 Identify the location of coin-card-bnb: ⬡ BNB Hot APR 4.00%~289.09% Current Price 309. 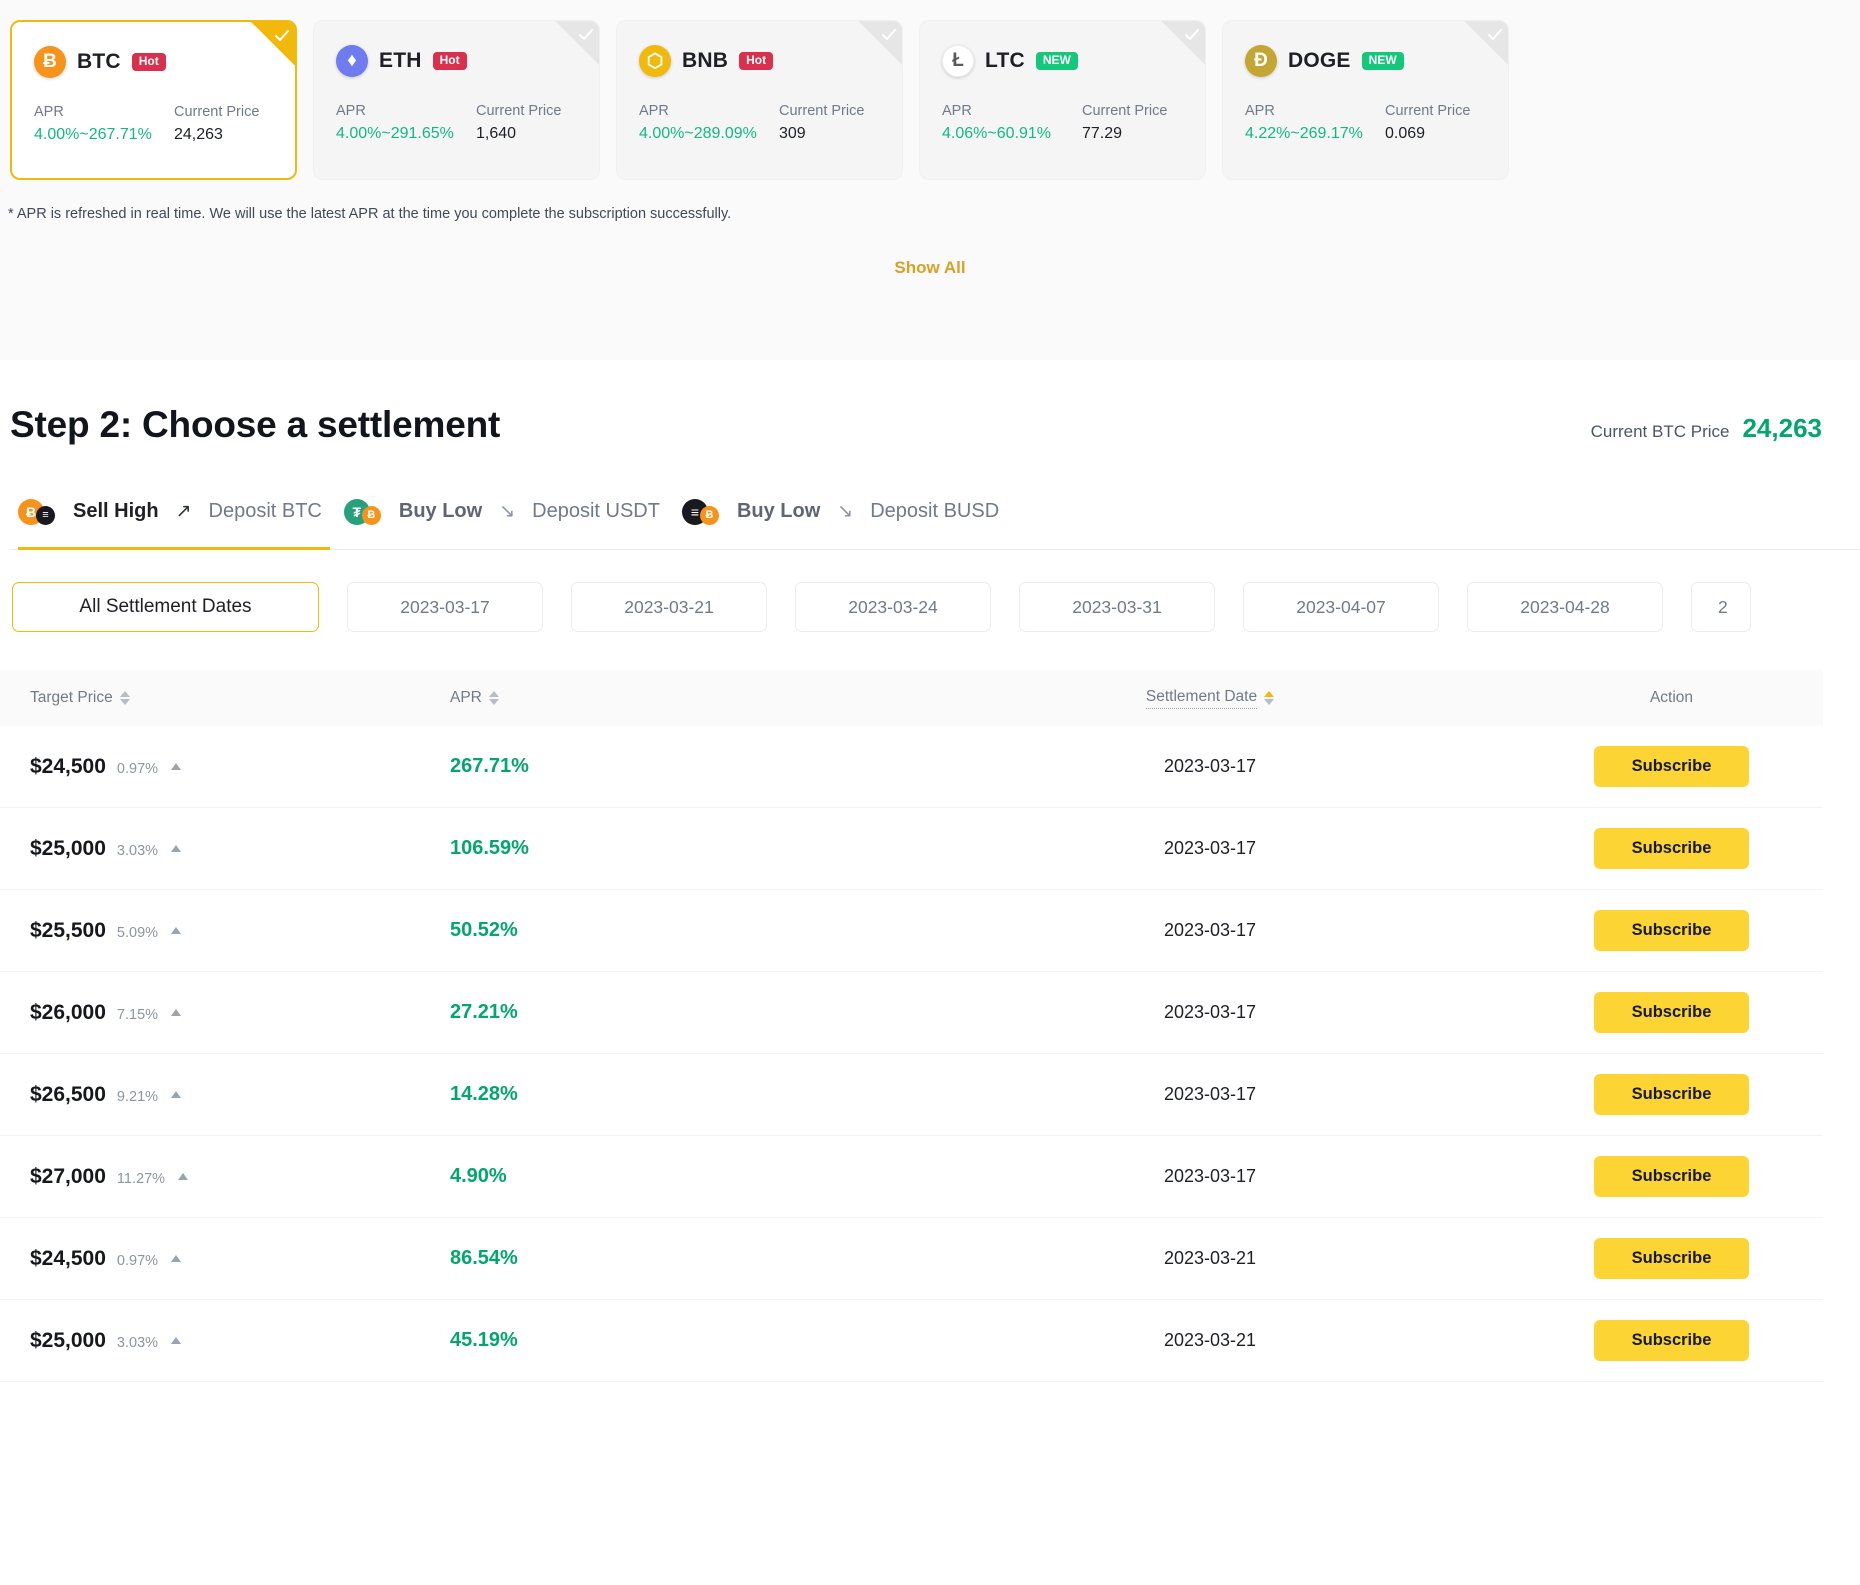
(759, 100).